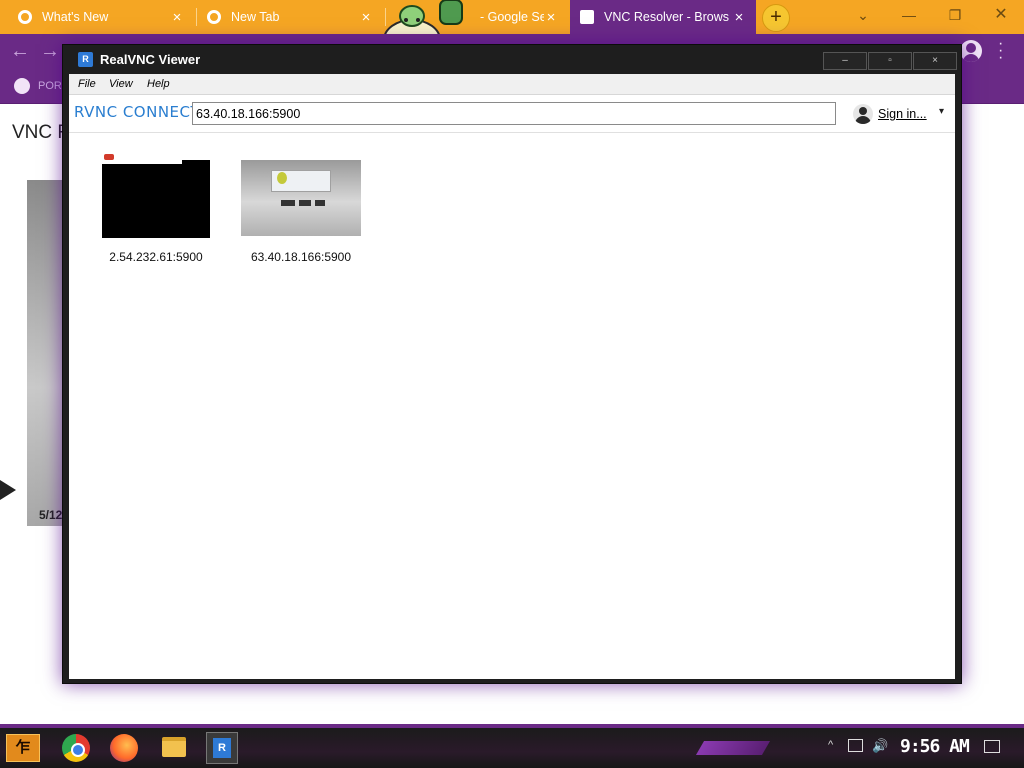 This screenshot has height=768, width=1024. I want to click on vnc-close-button: ×, so click(935, 61).